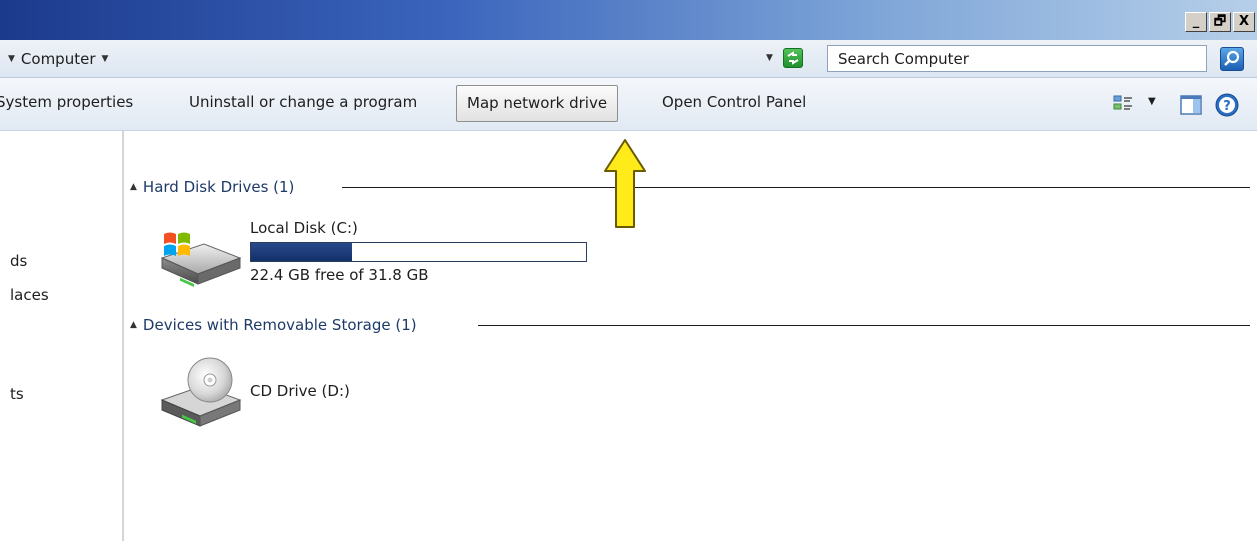 The height and width of the screenshot is (541, 1257). I want to click on preview-pane-icon, so click(1191, 107).